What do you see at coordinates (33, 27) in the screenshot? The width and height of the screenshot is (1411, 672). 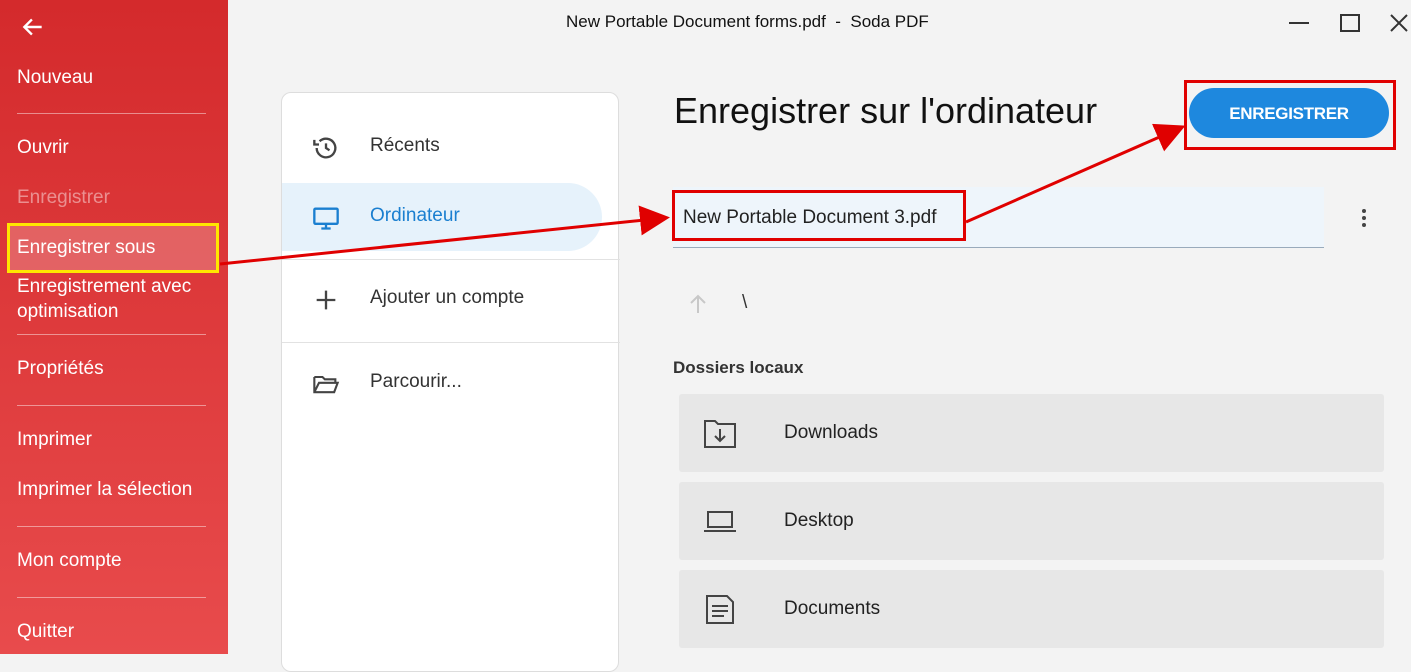 I see `arrow-left-icon` at bounding box center [33, 27].